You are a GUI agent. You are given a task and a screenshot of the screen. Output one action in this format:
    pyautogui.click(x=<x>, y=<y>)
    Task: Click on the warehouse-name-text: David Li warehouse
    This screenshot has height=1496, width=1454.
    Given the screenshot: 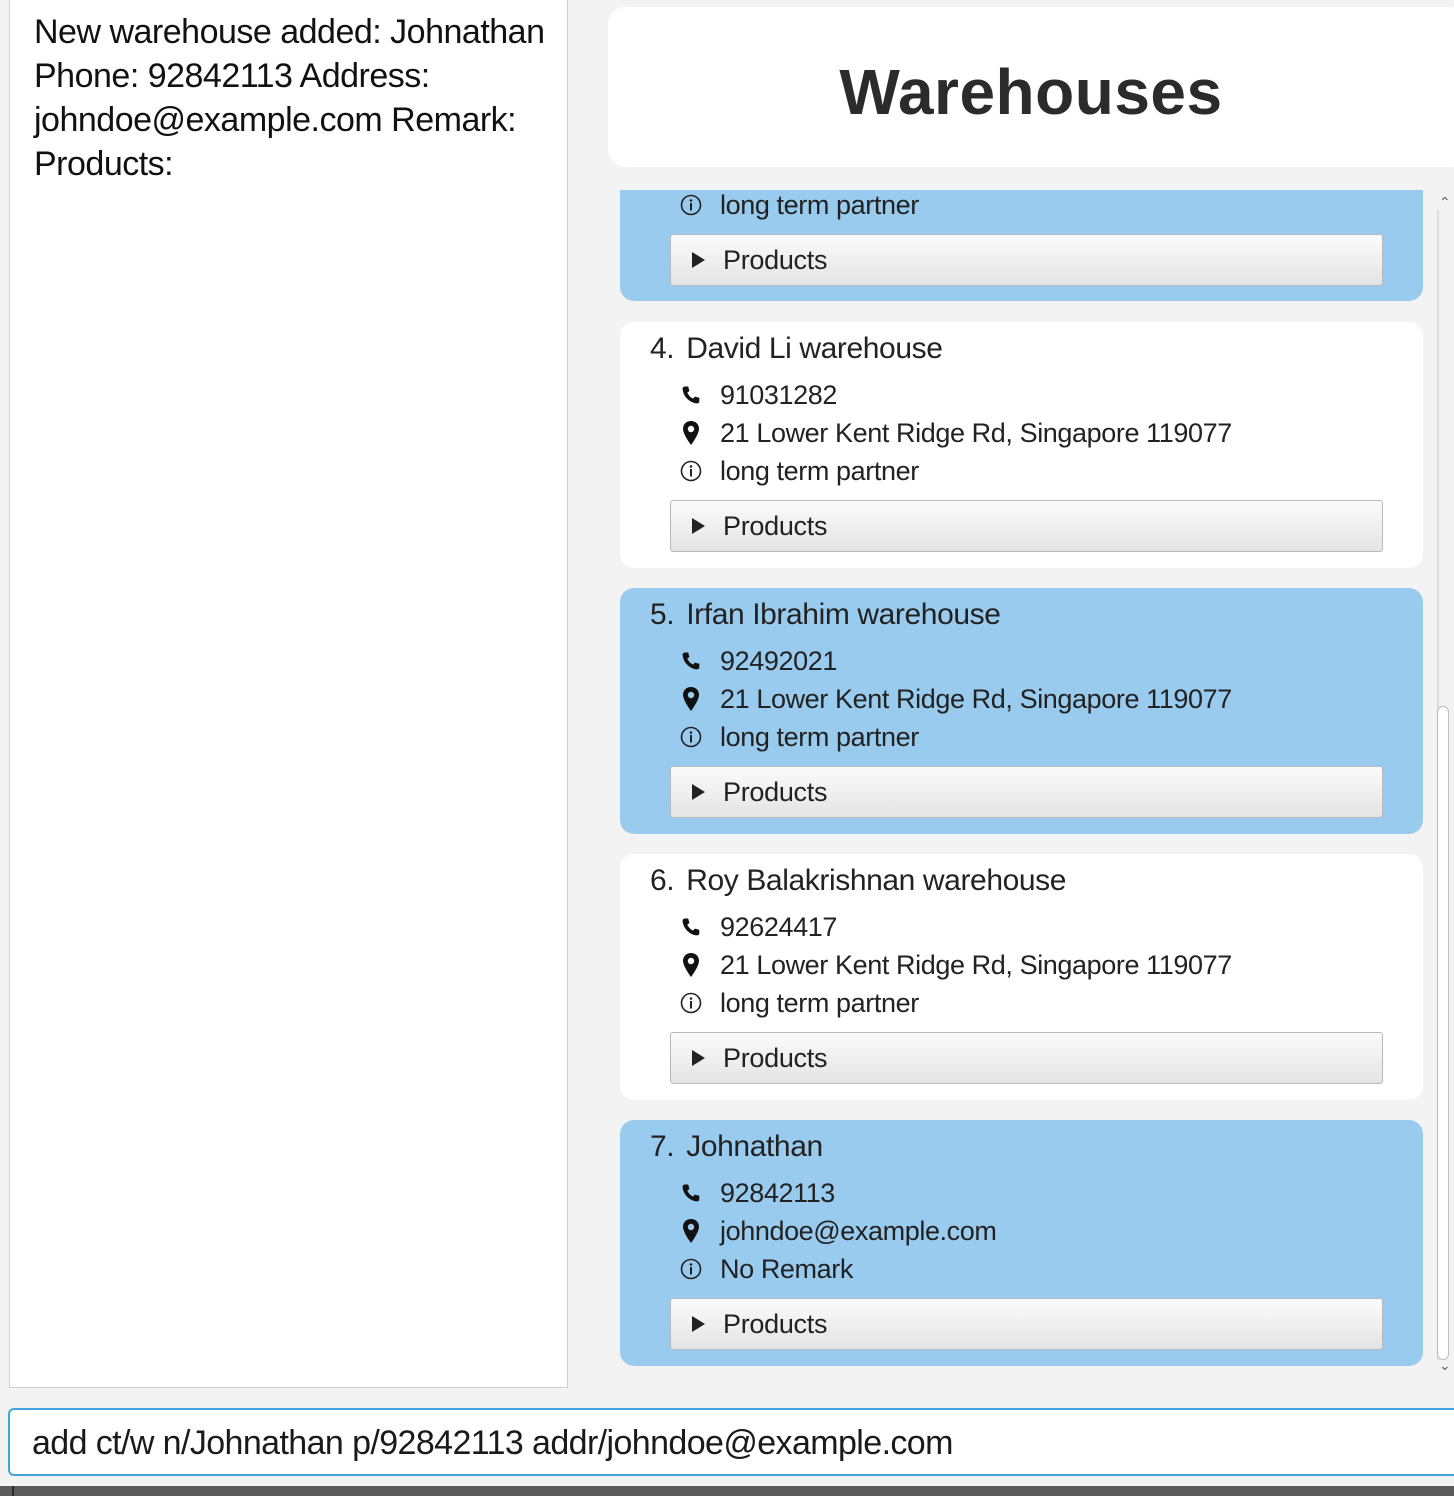 What is the action you would take?
    pyautogui.click(x=814, y=348)
    